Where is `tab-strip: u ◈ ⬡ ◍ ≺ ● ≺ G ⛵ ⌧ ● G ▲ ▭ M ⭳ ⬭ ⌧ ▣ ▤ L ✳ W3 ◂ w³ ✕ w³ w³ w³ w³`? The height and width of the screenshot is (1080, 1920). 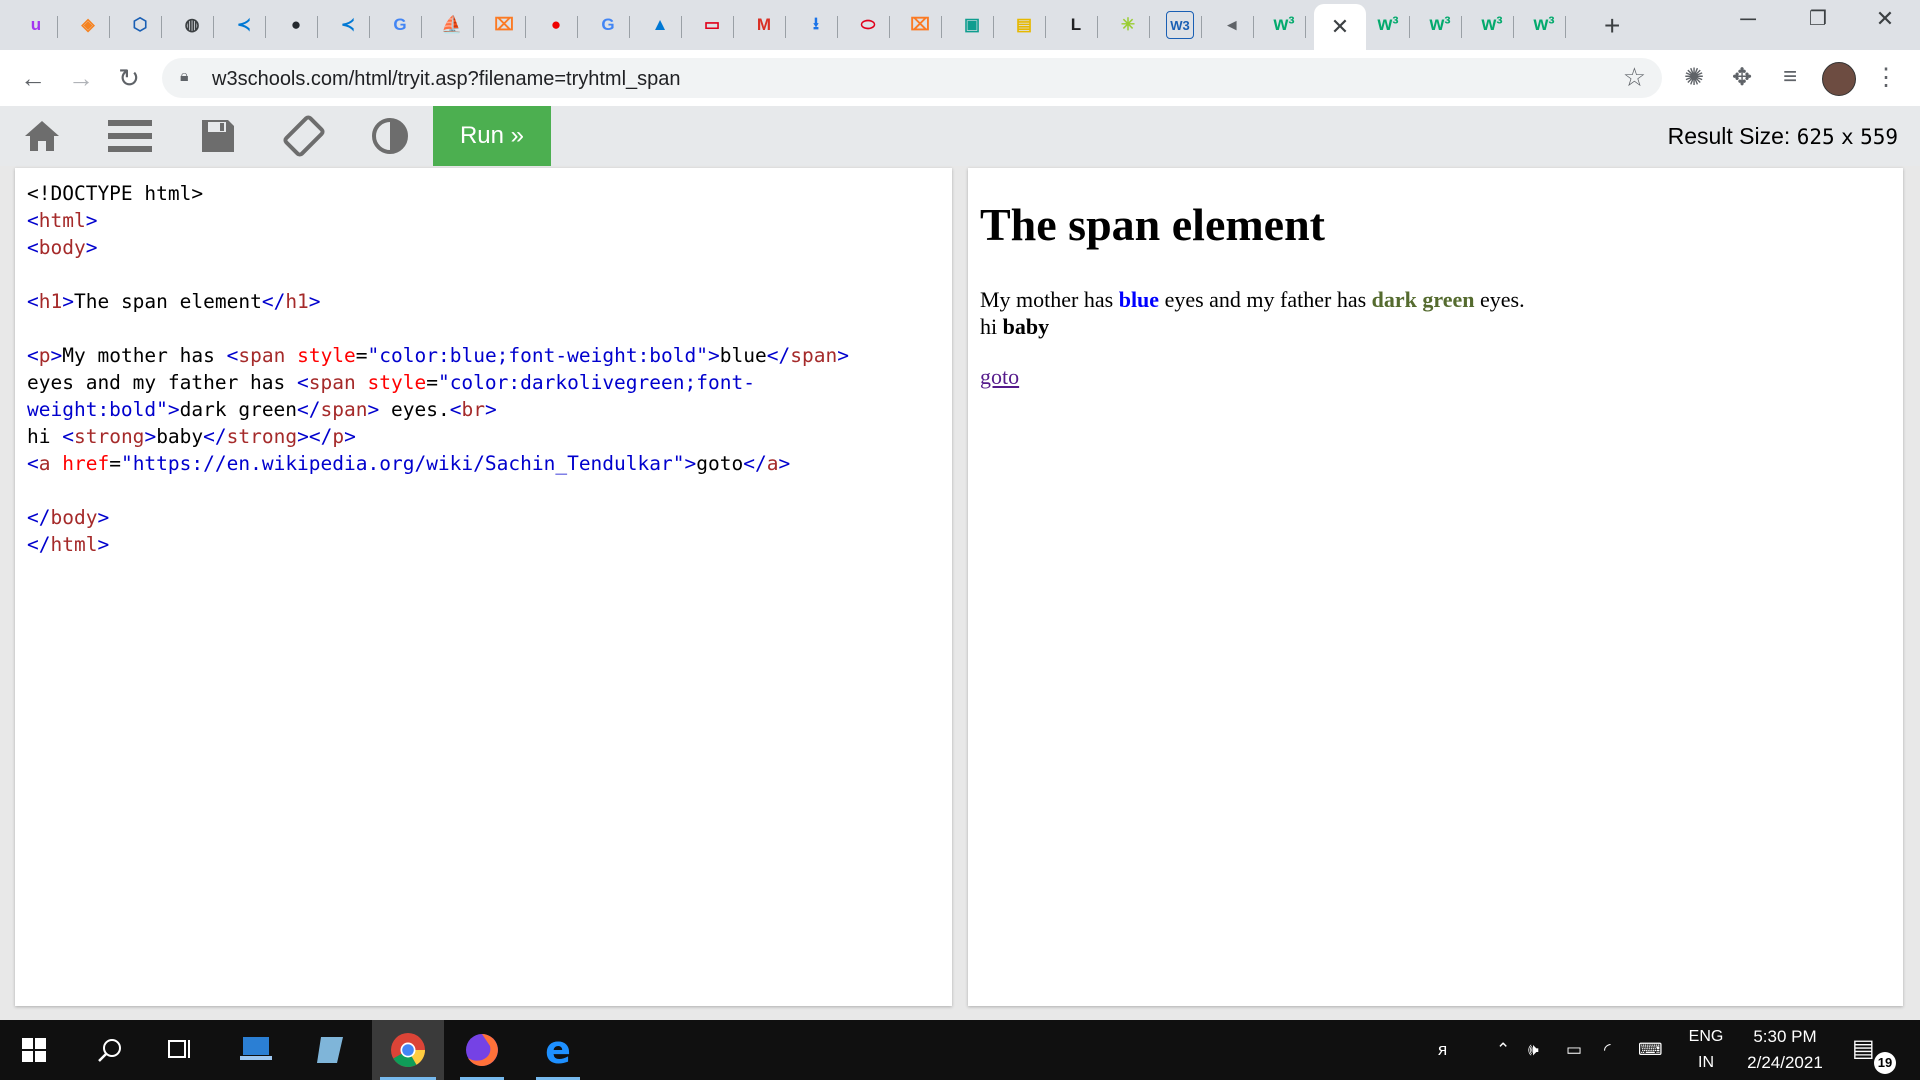
tab-strip: u ◈ ⬡ ◍ ≺ ● ≺ G ⛵ ⌧ ● G ▲ ▭ M ⭳ ⬭ ⌧ ▣ ▤ L ✳ W3 ◂ w³ ✕ w³ w³ w³ w³ is located at coordinates (960, 25).